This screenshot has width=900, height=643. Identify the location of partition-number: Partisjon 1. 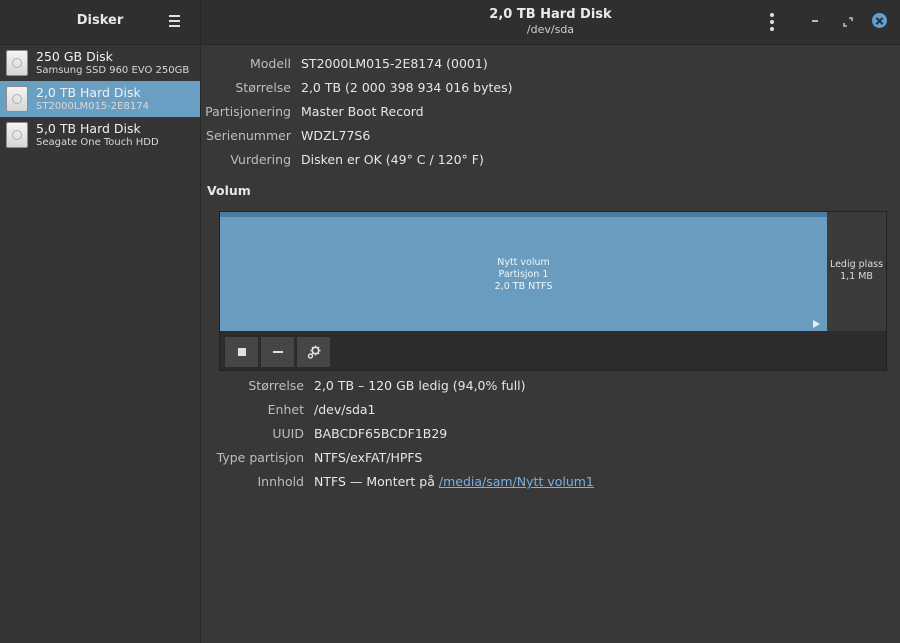
(523, 274).